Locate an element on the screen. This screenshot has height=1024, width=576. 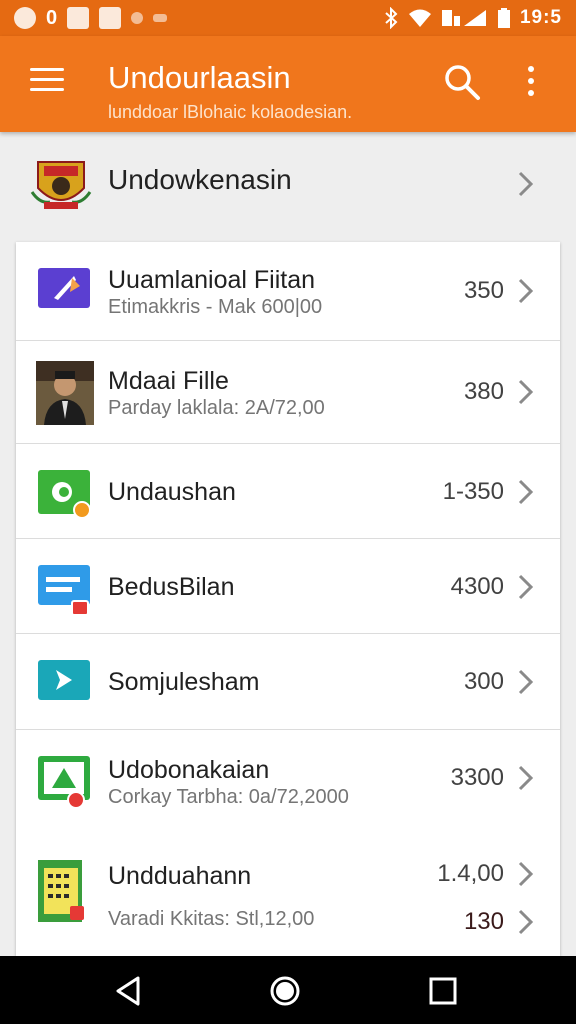
settings-icon is located at coordinates (137, 18).